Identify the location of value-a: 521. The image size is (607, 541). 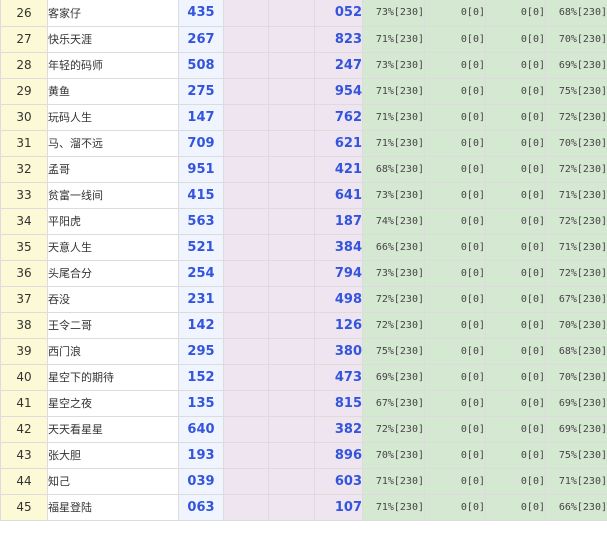
(201, 247).